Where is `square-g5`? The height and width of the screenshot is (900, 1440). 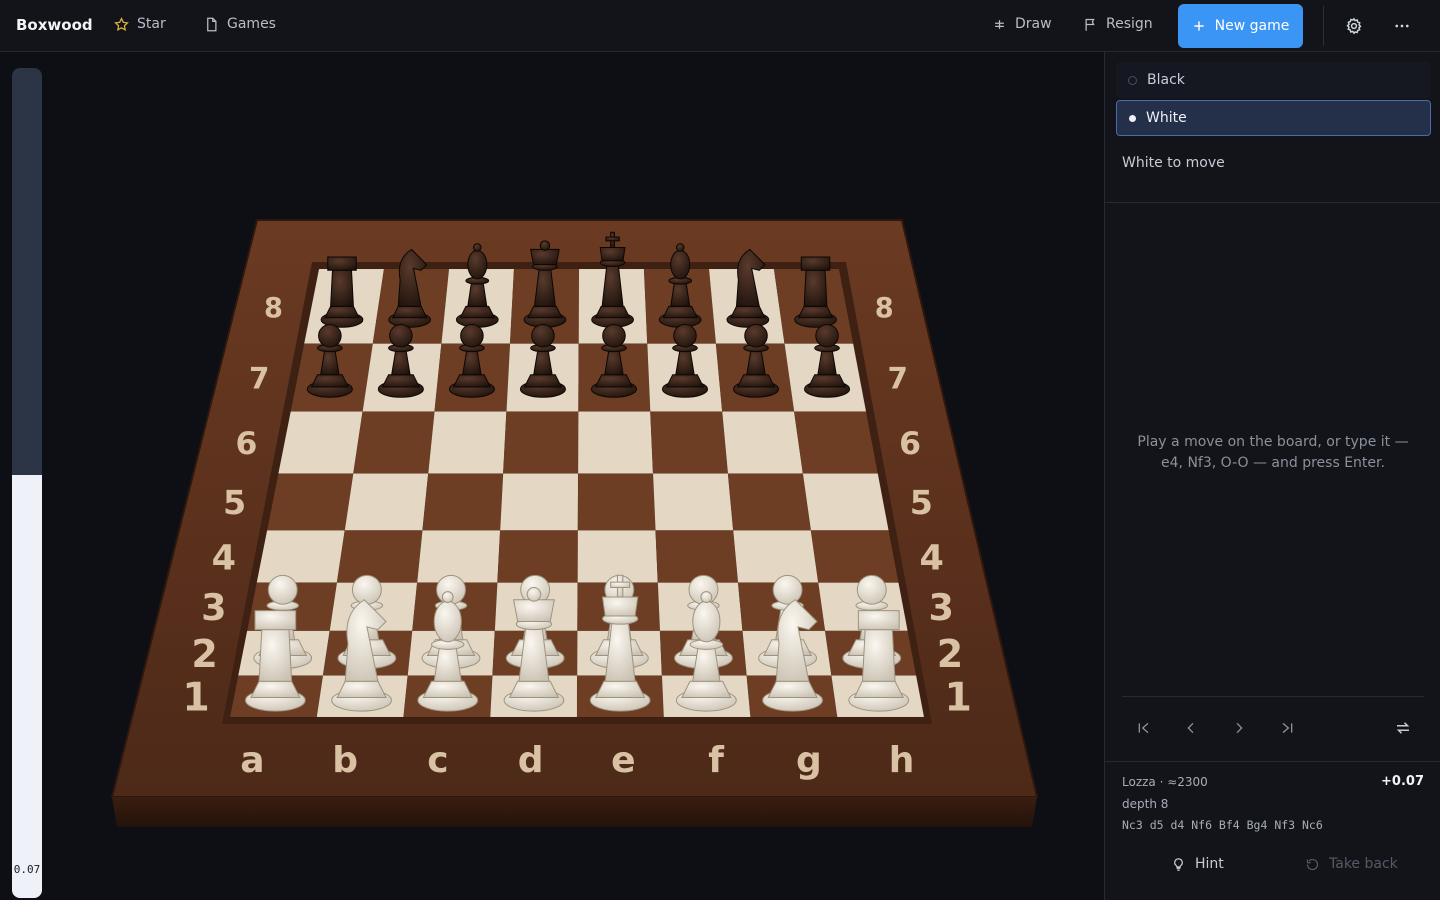 square-g5 is located at coordinates (769, 502).